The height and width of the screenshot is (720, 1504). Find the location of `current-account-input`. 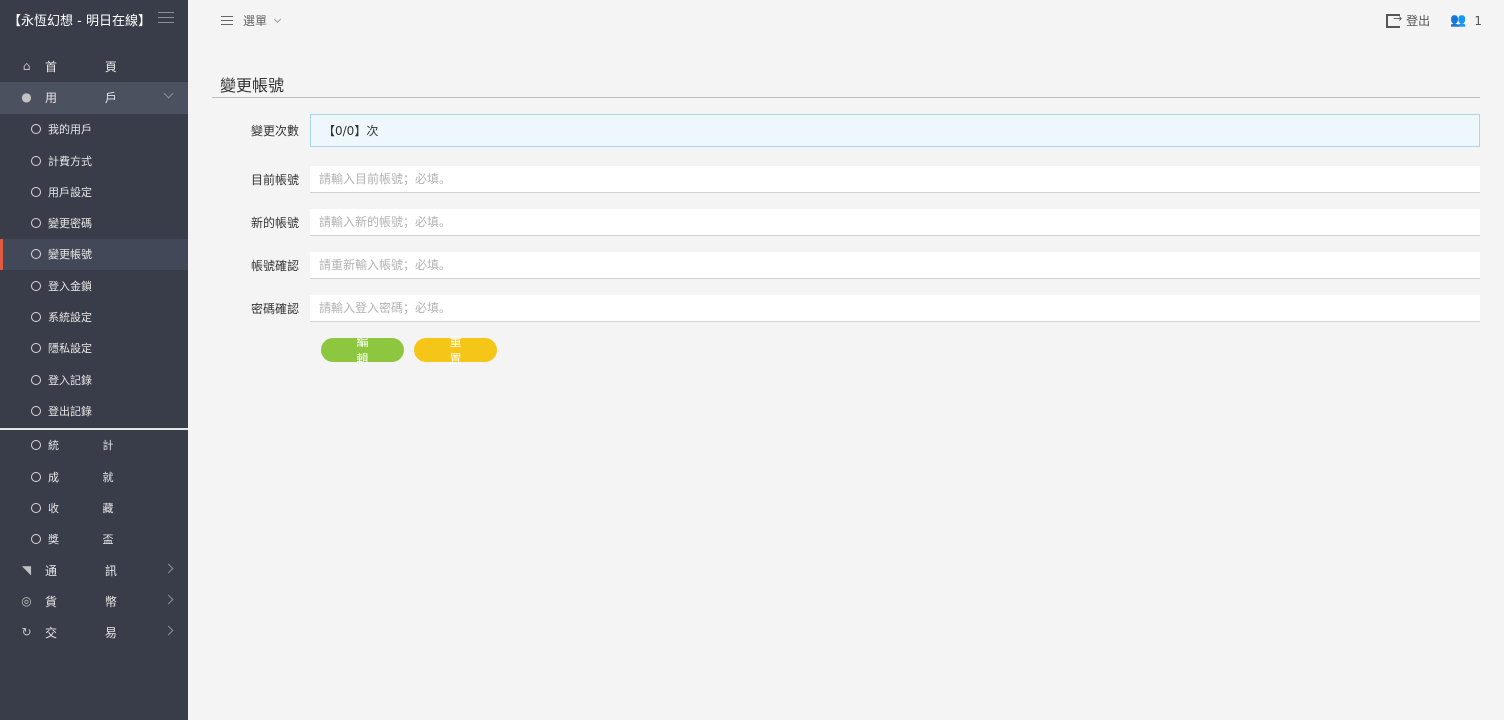

current-account-input is located at coordinates (895, 179).